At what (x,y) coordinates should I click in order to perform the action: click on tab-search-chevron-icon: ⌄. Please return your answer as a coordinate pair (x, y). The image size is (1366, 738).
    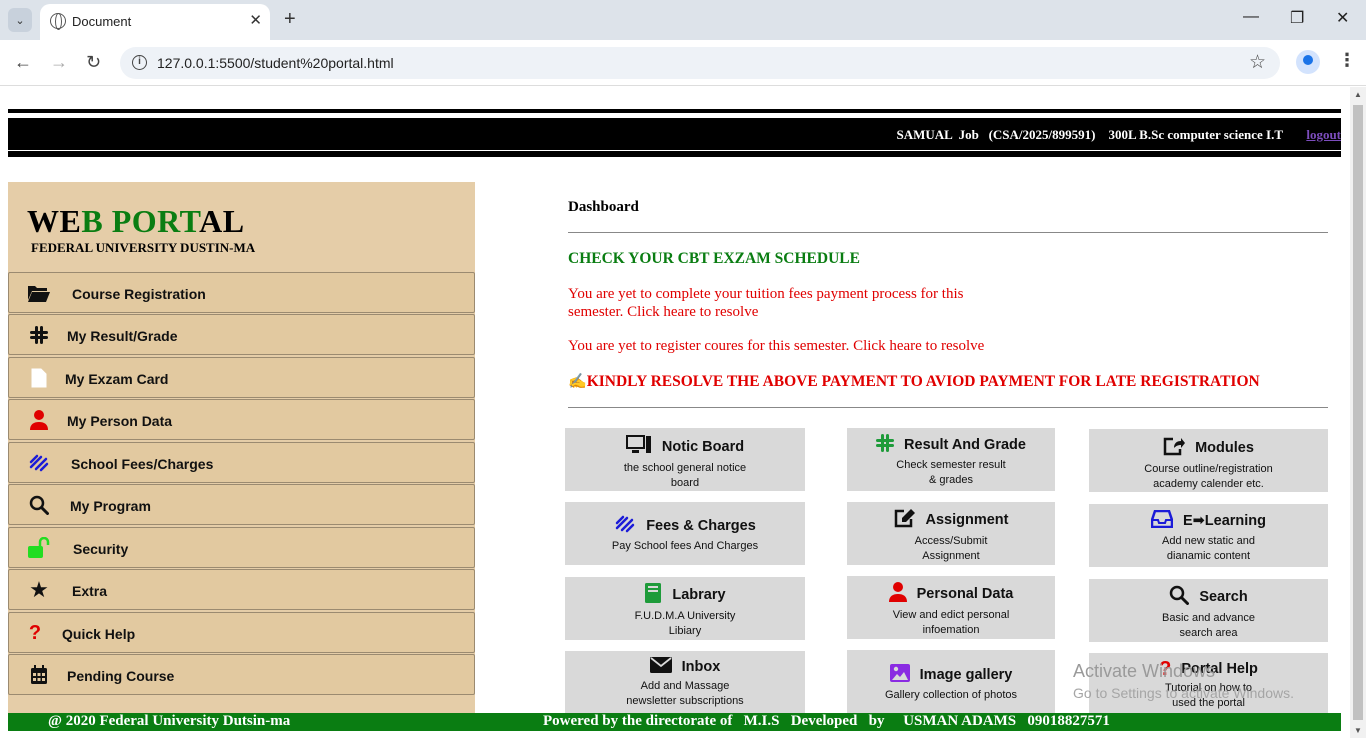
    Looking at the image, I should click on (20, 20).